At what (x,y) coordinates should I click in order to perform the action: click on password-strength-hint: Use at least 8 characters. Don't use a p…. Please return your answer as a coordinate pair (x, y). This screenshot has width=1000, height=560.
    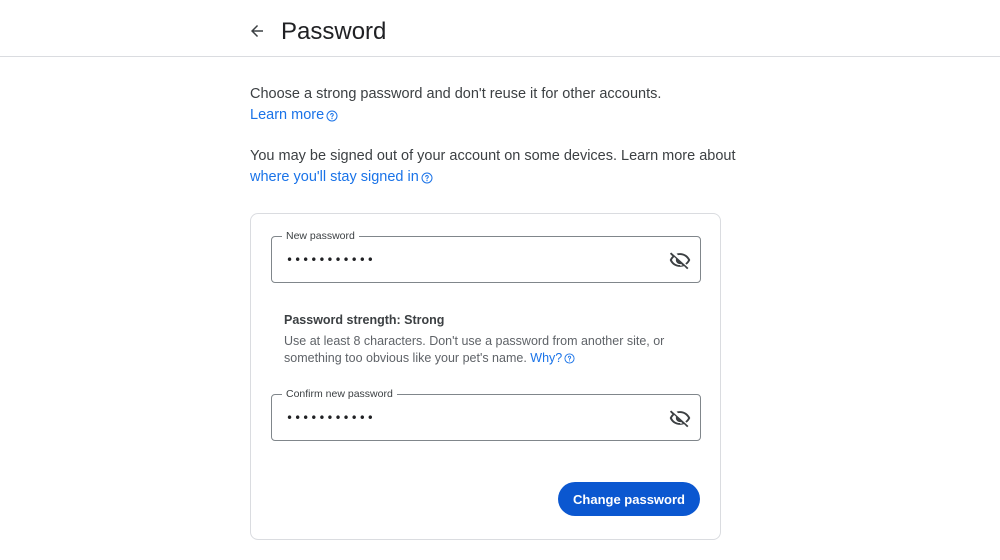
    Looking at the image, I should click on (484, 350).